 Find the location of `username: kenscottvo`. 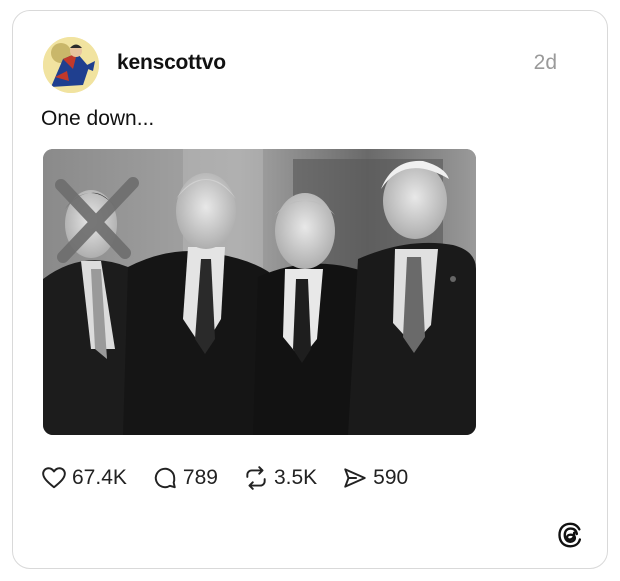

username: kenscottvo is located at coordinates (171, 63).